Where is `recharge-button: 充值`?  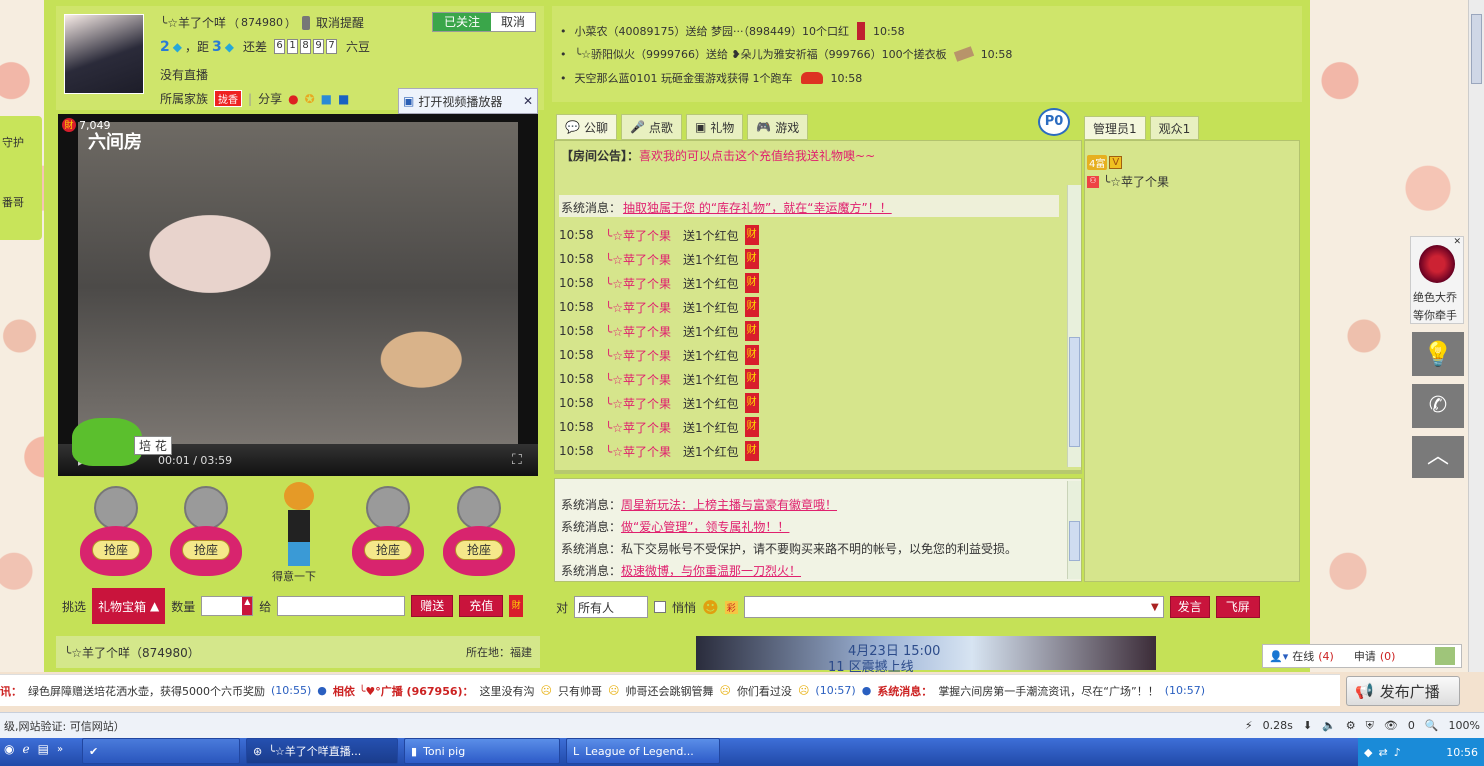
recharge-button: 充值 is located at coordinates (481, 606).